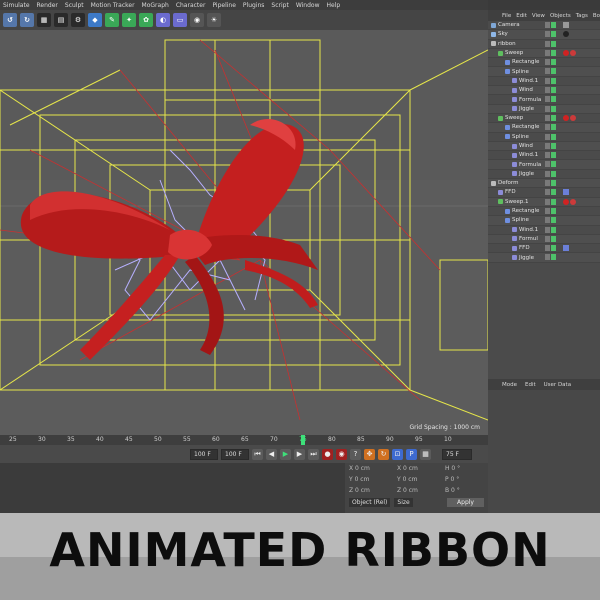  I want to click on timeline-ruler: 25 30 35 40 45 50 55 60 65 70 75 80 85 90 95 10, so click(244, 440).